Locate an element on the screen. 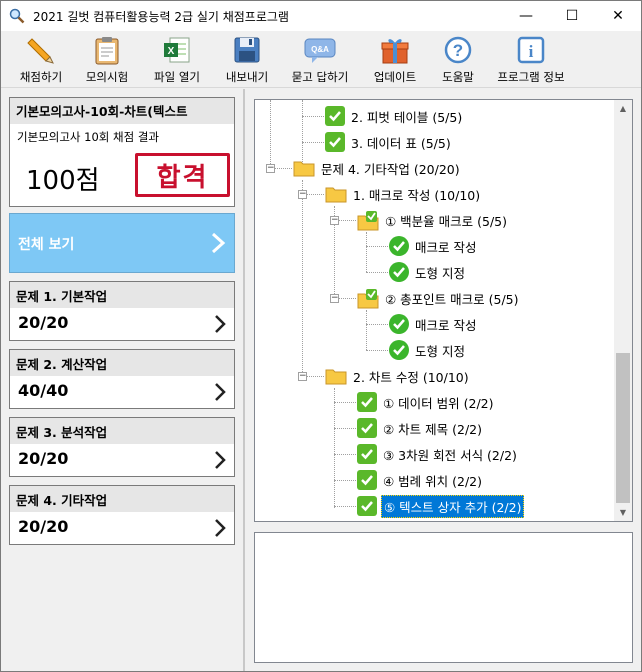 This screenshot has width=642, height=672. pass-stamp: 합격 is located at coordinates (182, 175).